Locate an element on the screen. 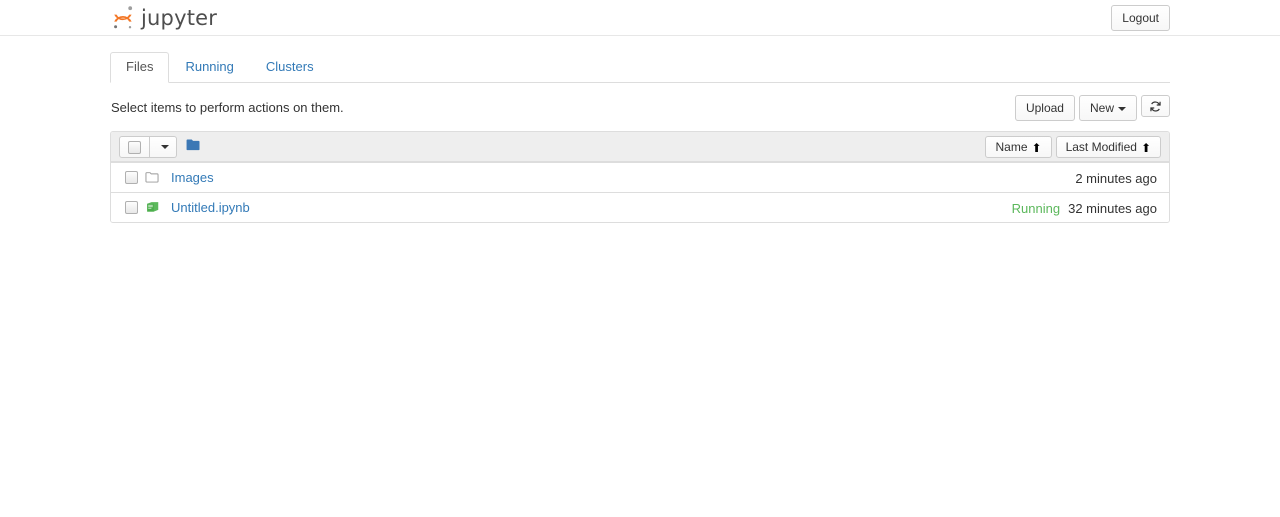 This screenshot has height=517, width=1280. file-link: Untitled.ipynb is located at coordinates (210, 207).